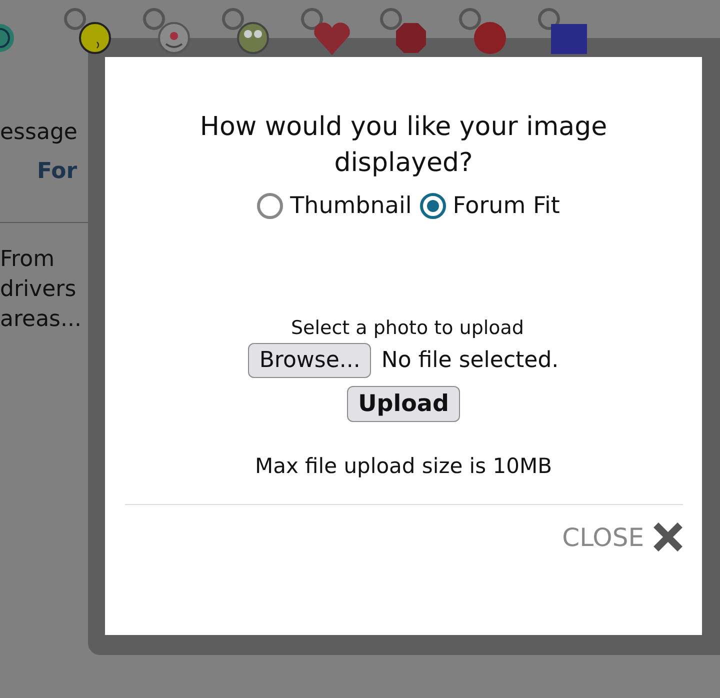 This screenshot has width=720, height=698. What do you see at coordinates (95, 38) in the screenshot?
I see `smiley-emoticon-icon` at bounding box center [95, 38].